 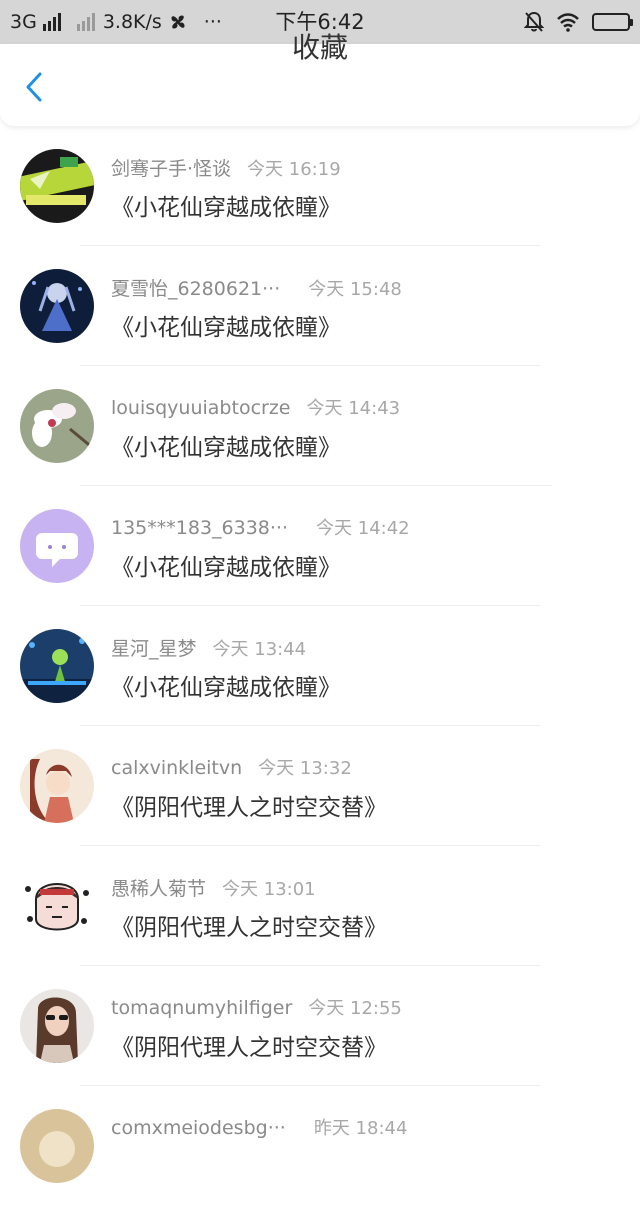 I want to click on username: louisqyuuiabtocrze, so click(x=201, y=408).